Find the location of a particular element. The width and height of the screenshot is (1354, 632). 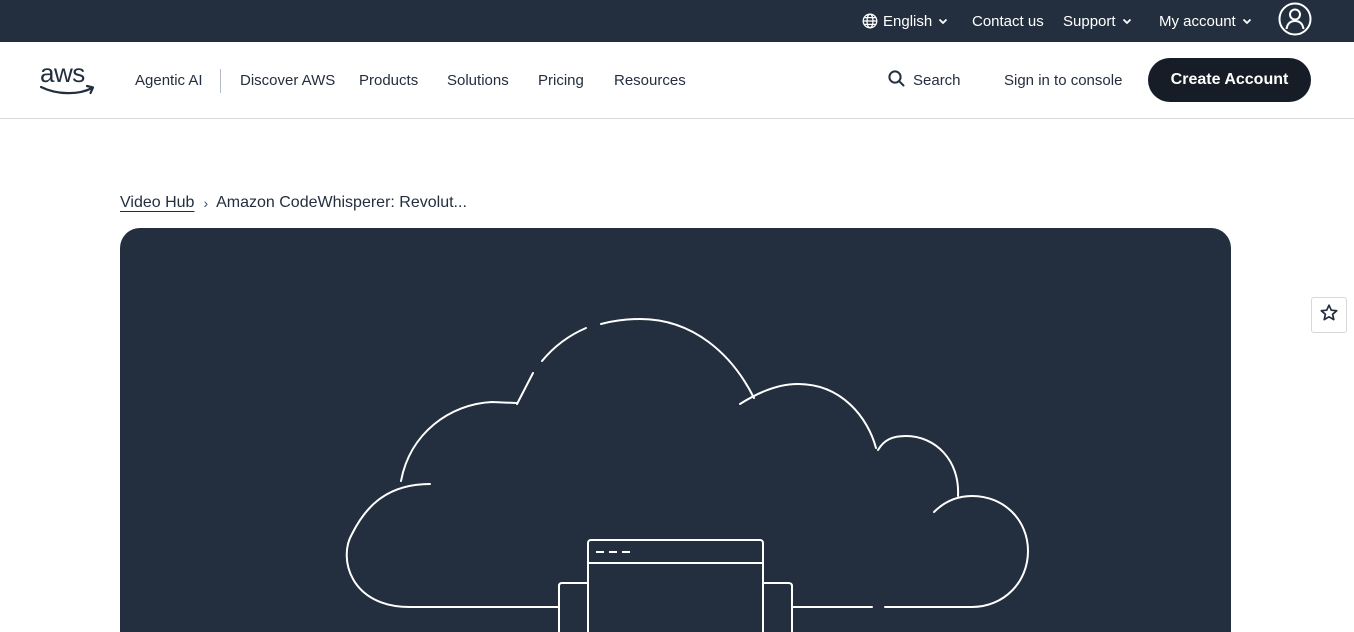

favorite-button is located at coordinates (1329, 315).